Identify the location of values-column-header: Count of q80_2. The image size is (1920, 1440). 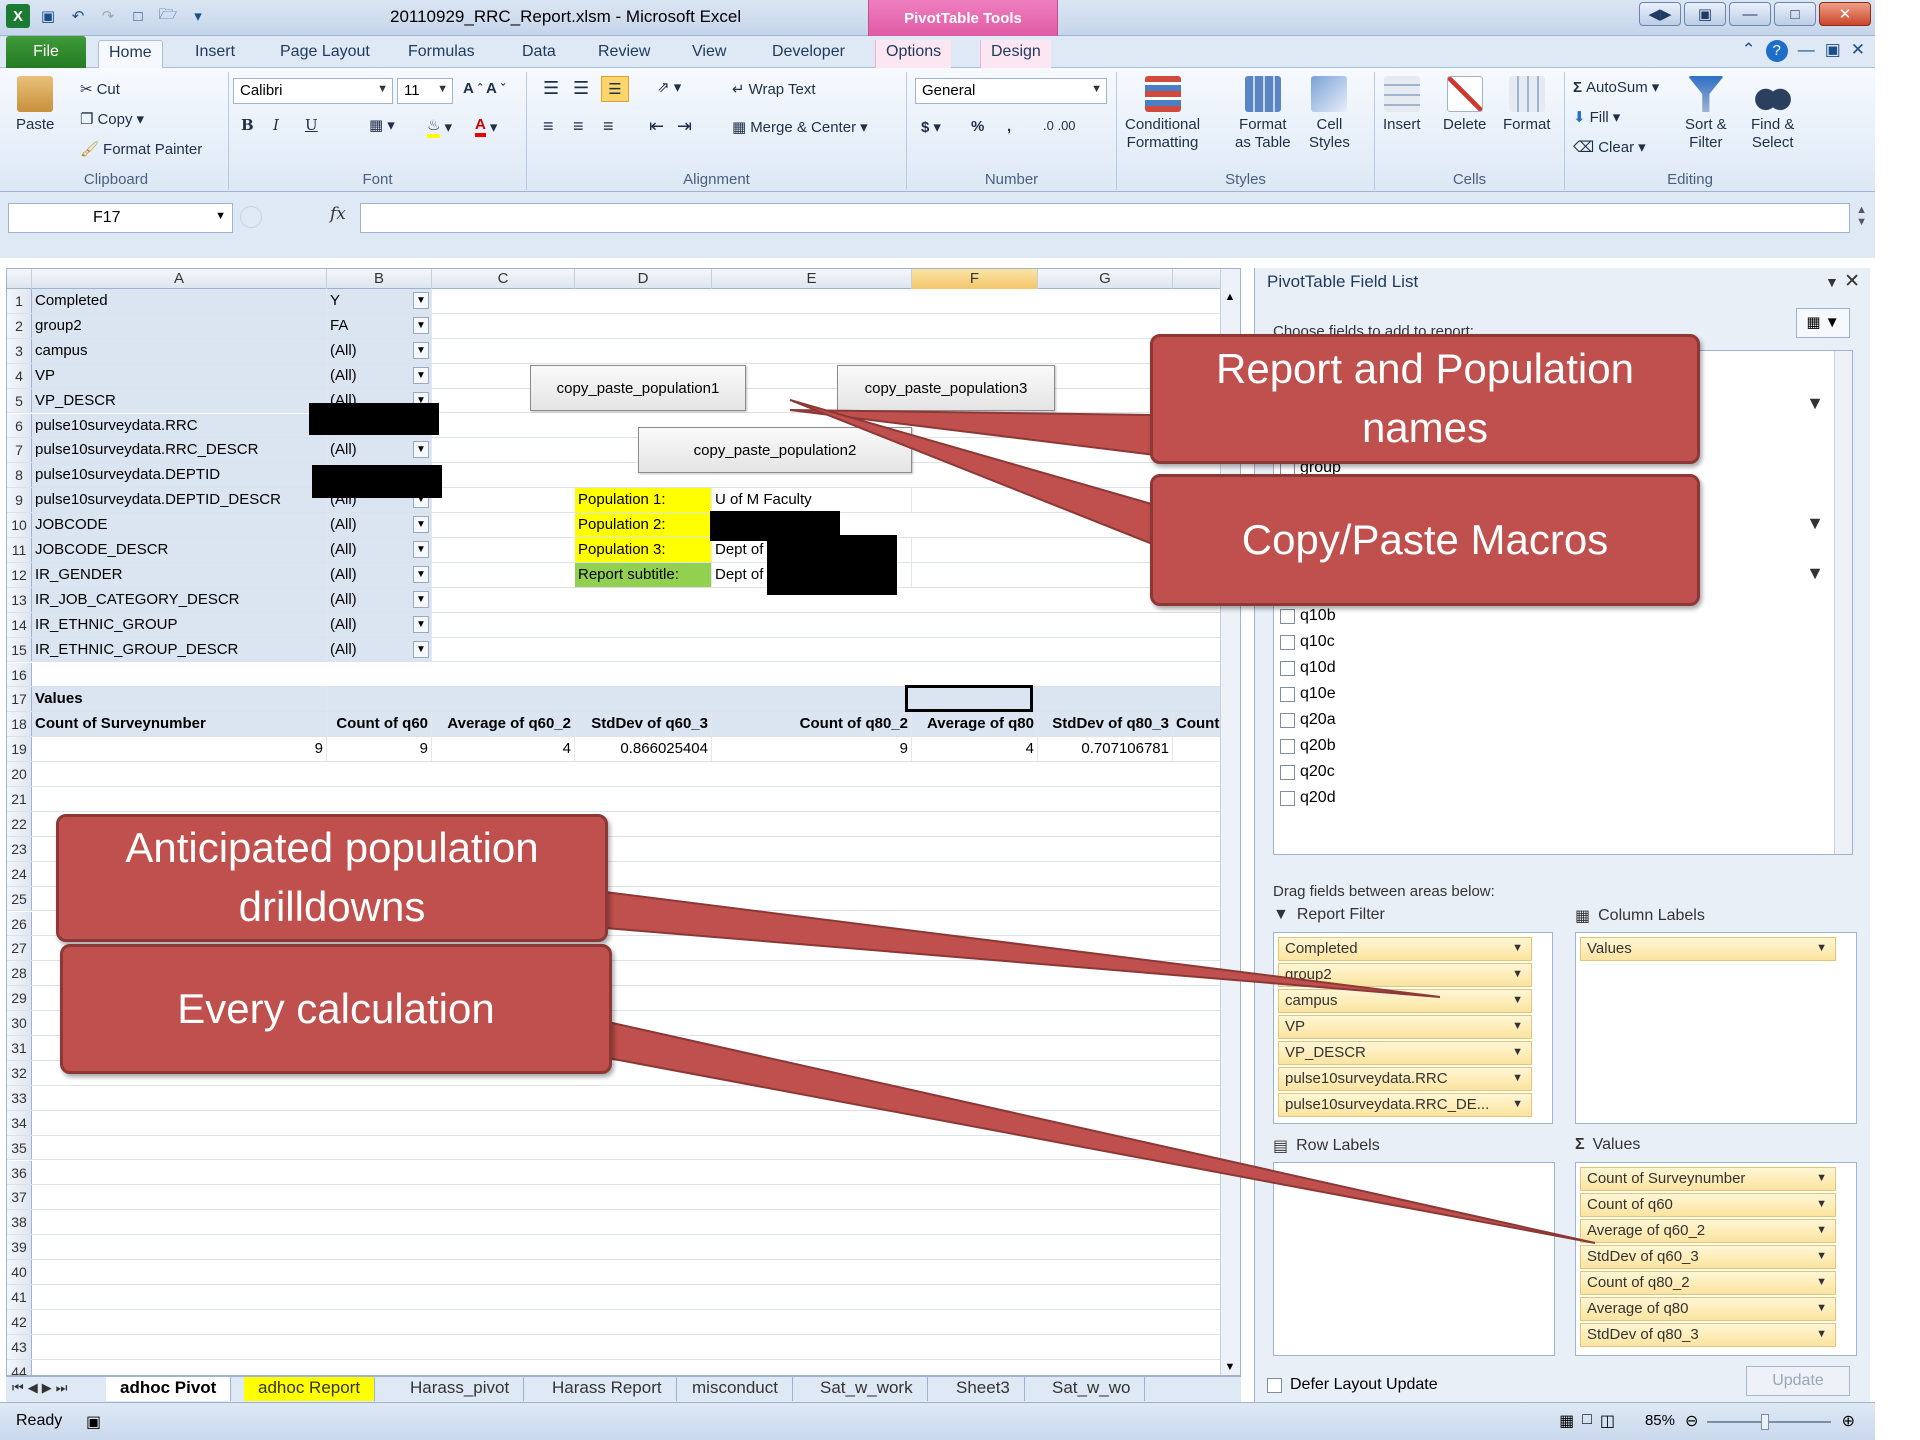
(812, 724).